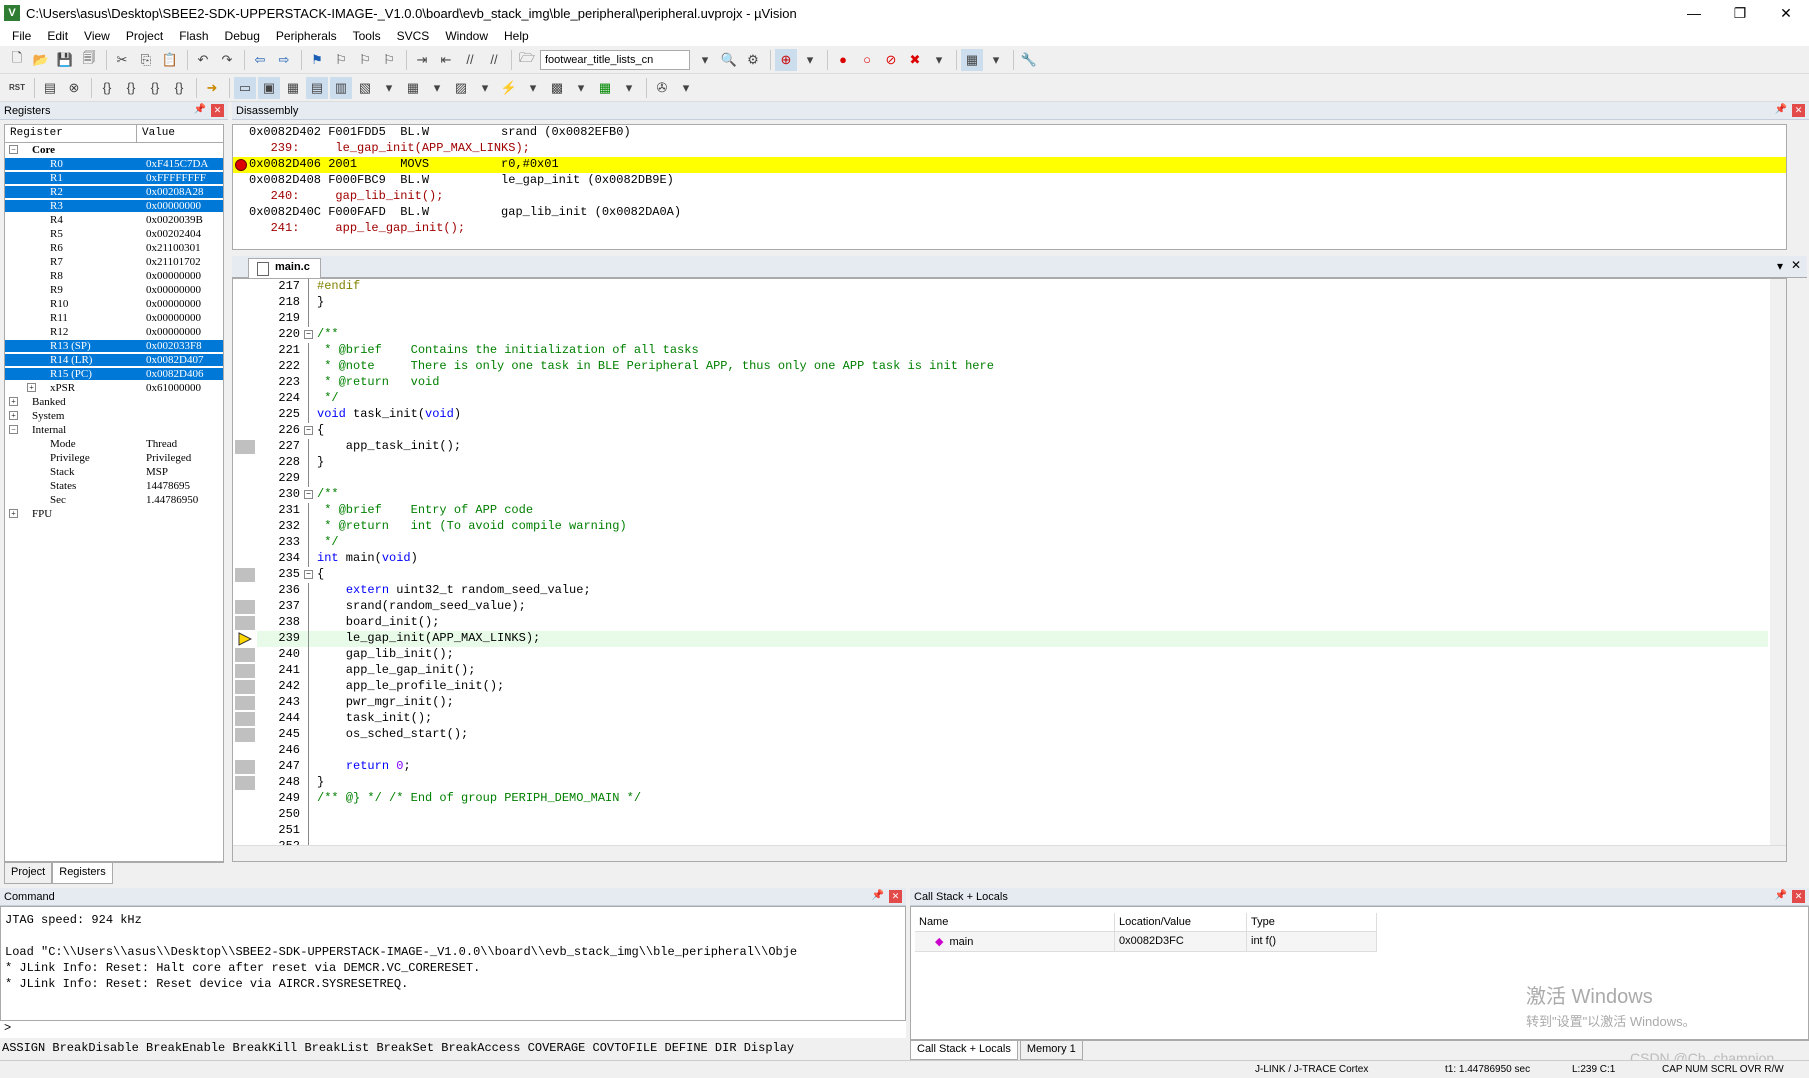 The image size is (1809, 1078). I want to click on register-row: R7 0x21101702, so click(114, 262).